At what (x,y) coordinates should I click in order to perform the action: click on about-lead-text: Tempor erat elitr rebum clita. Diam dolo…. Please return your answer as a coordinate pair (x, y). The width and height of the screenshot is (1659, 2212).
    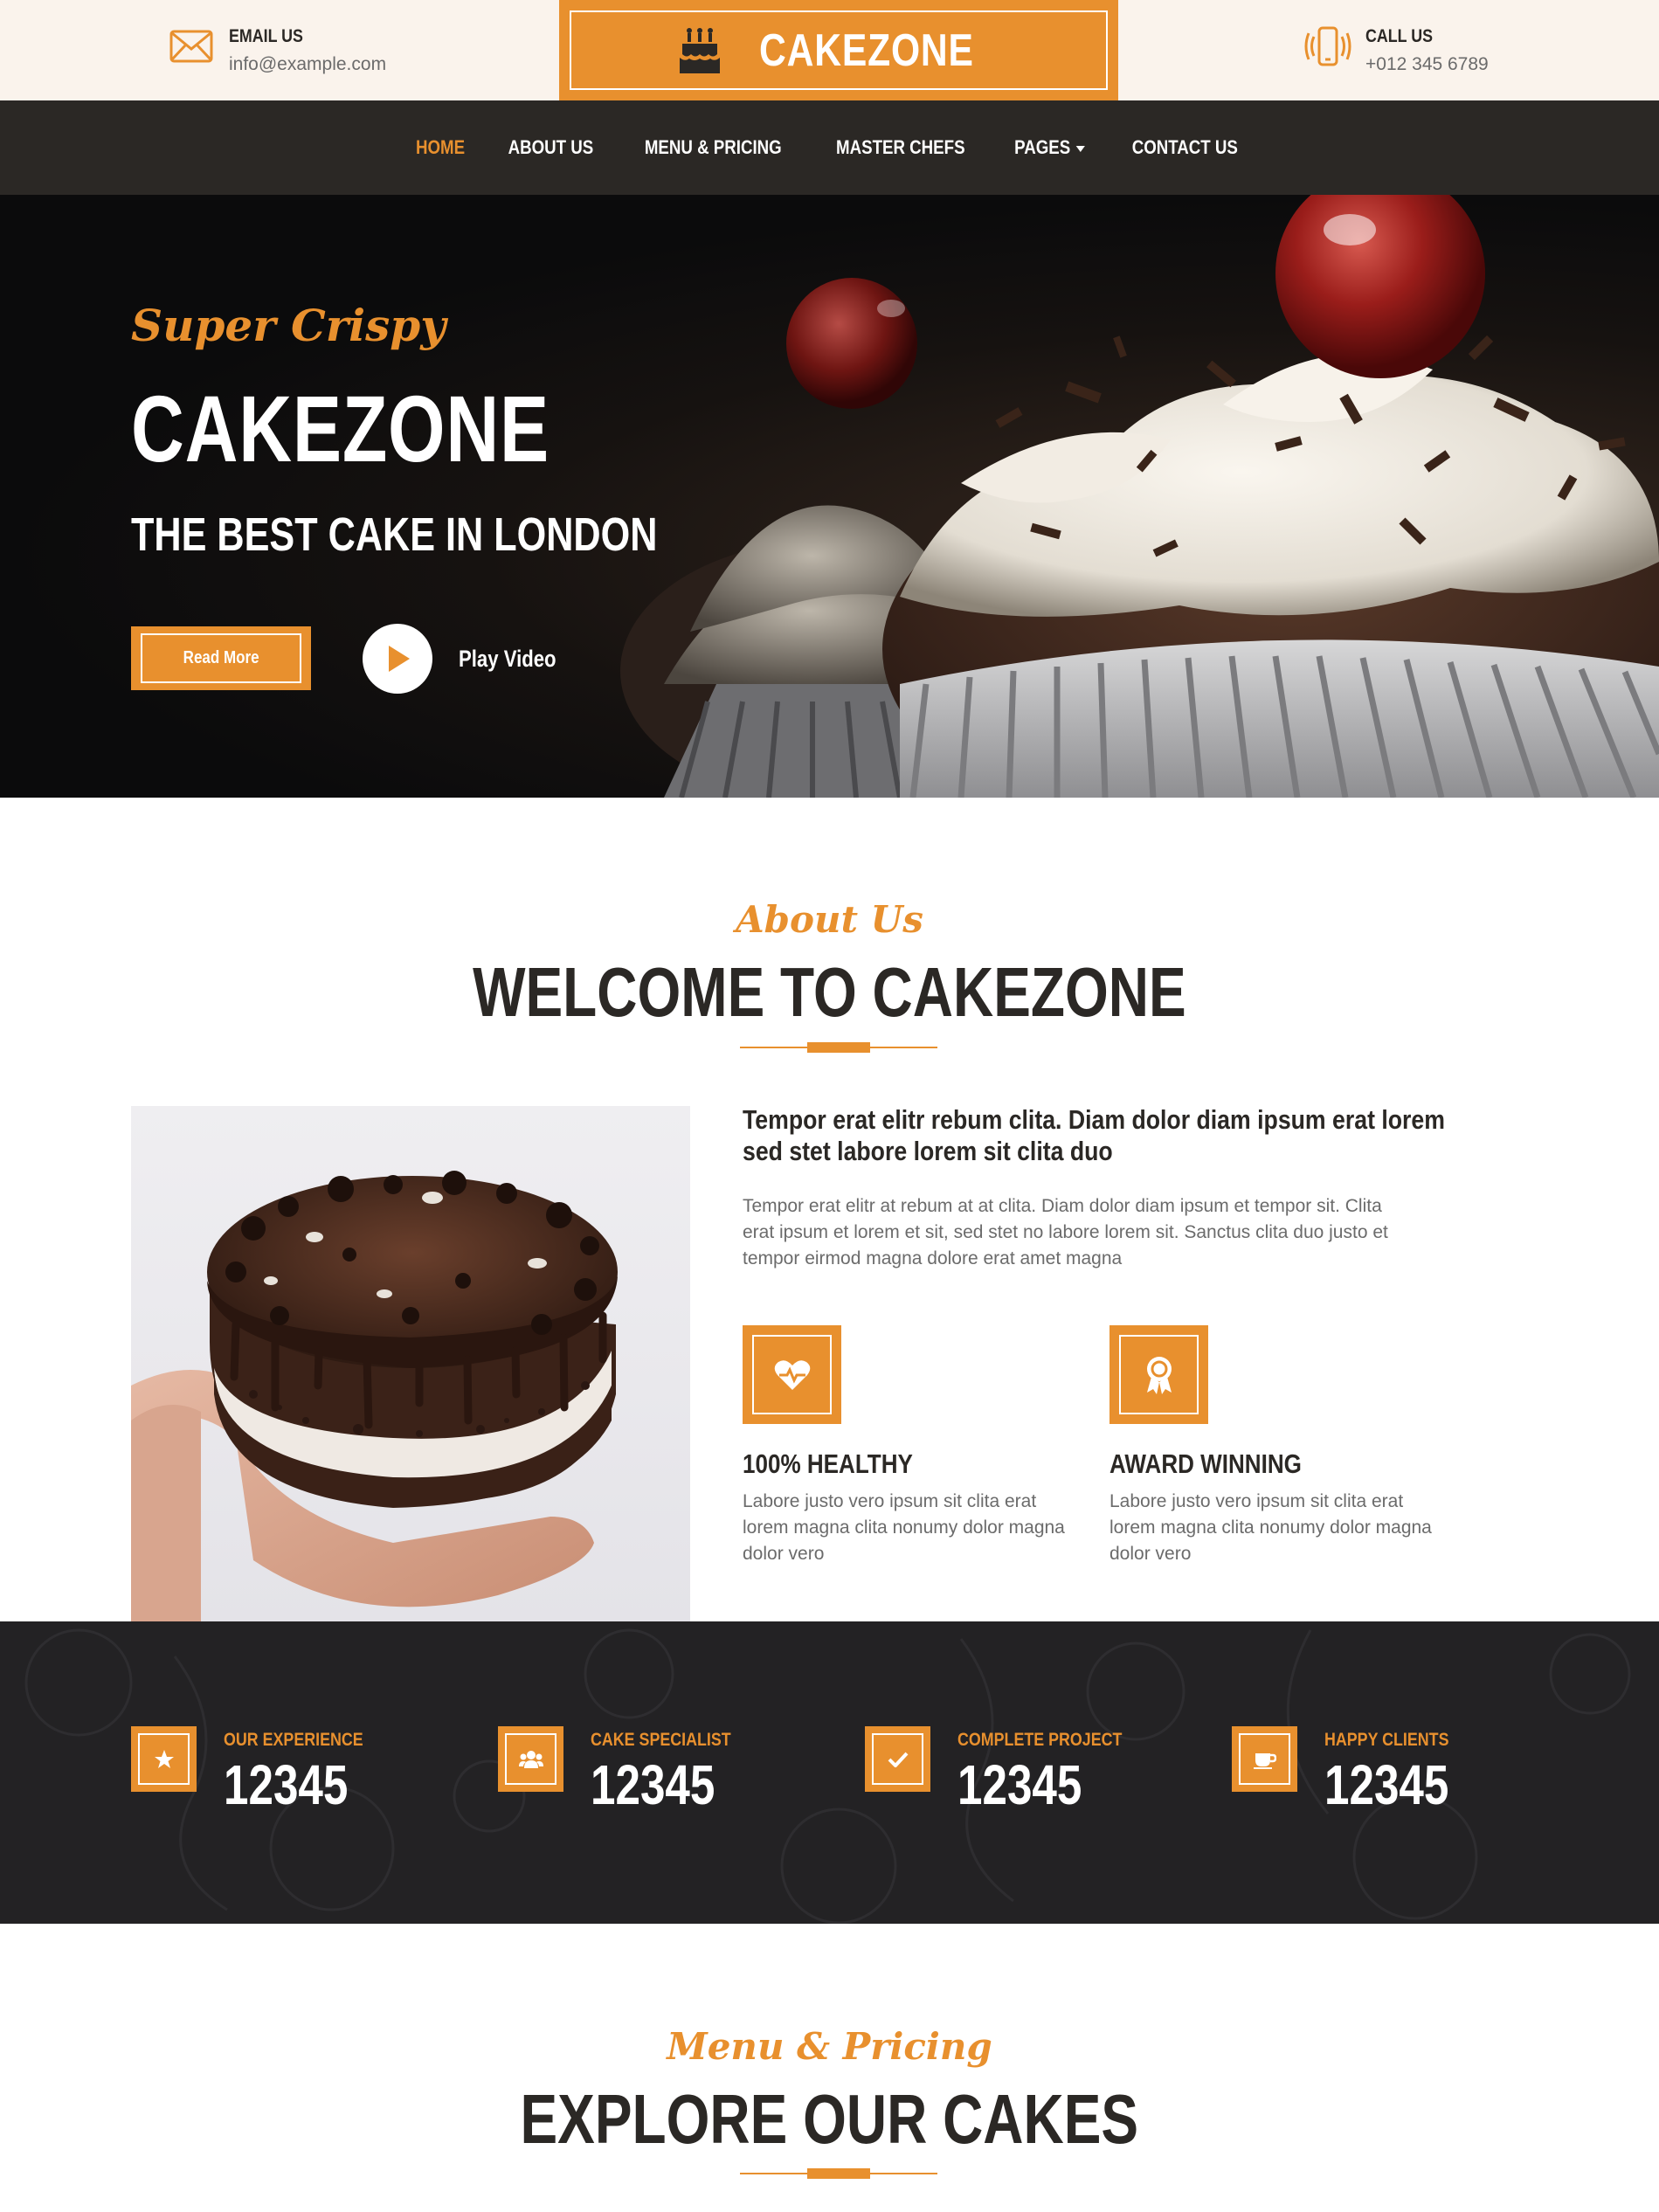
    Looking at the image, I should click on (1094, 1135).